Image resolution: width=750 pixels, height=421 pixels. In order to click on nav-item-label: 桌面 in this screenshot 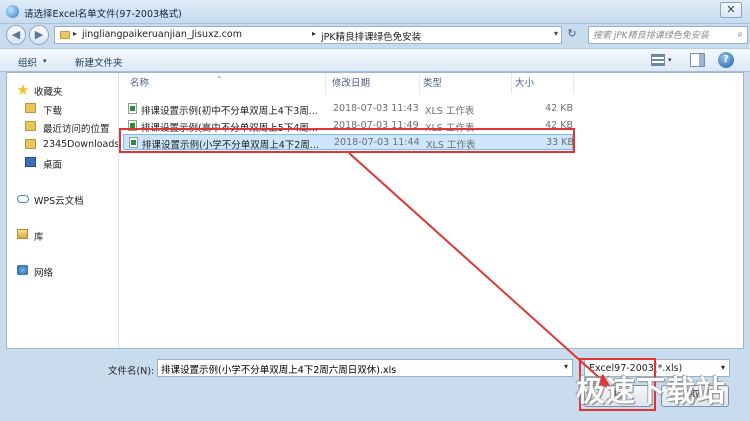, I will do `click(53, 165)`.